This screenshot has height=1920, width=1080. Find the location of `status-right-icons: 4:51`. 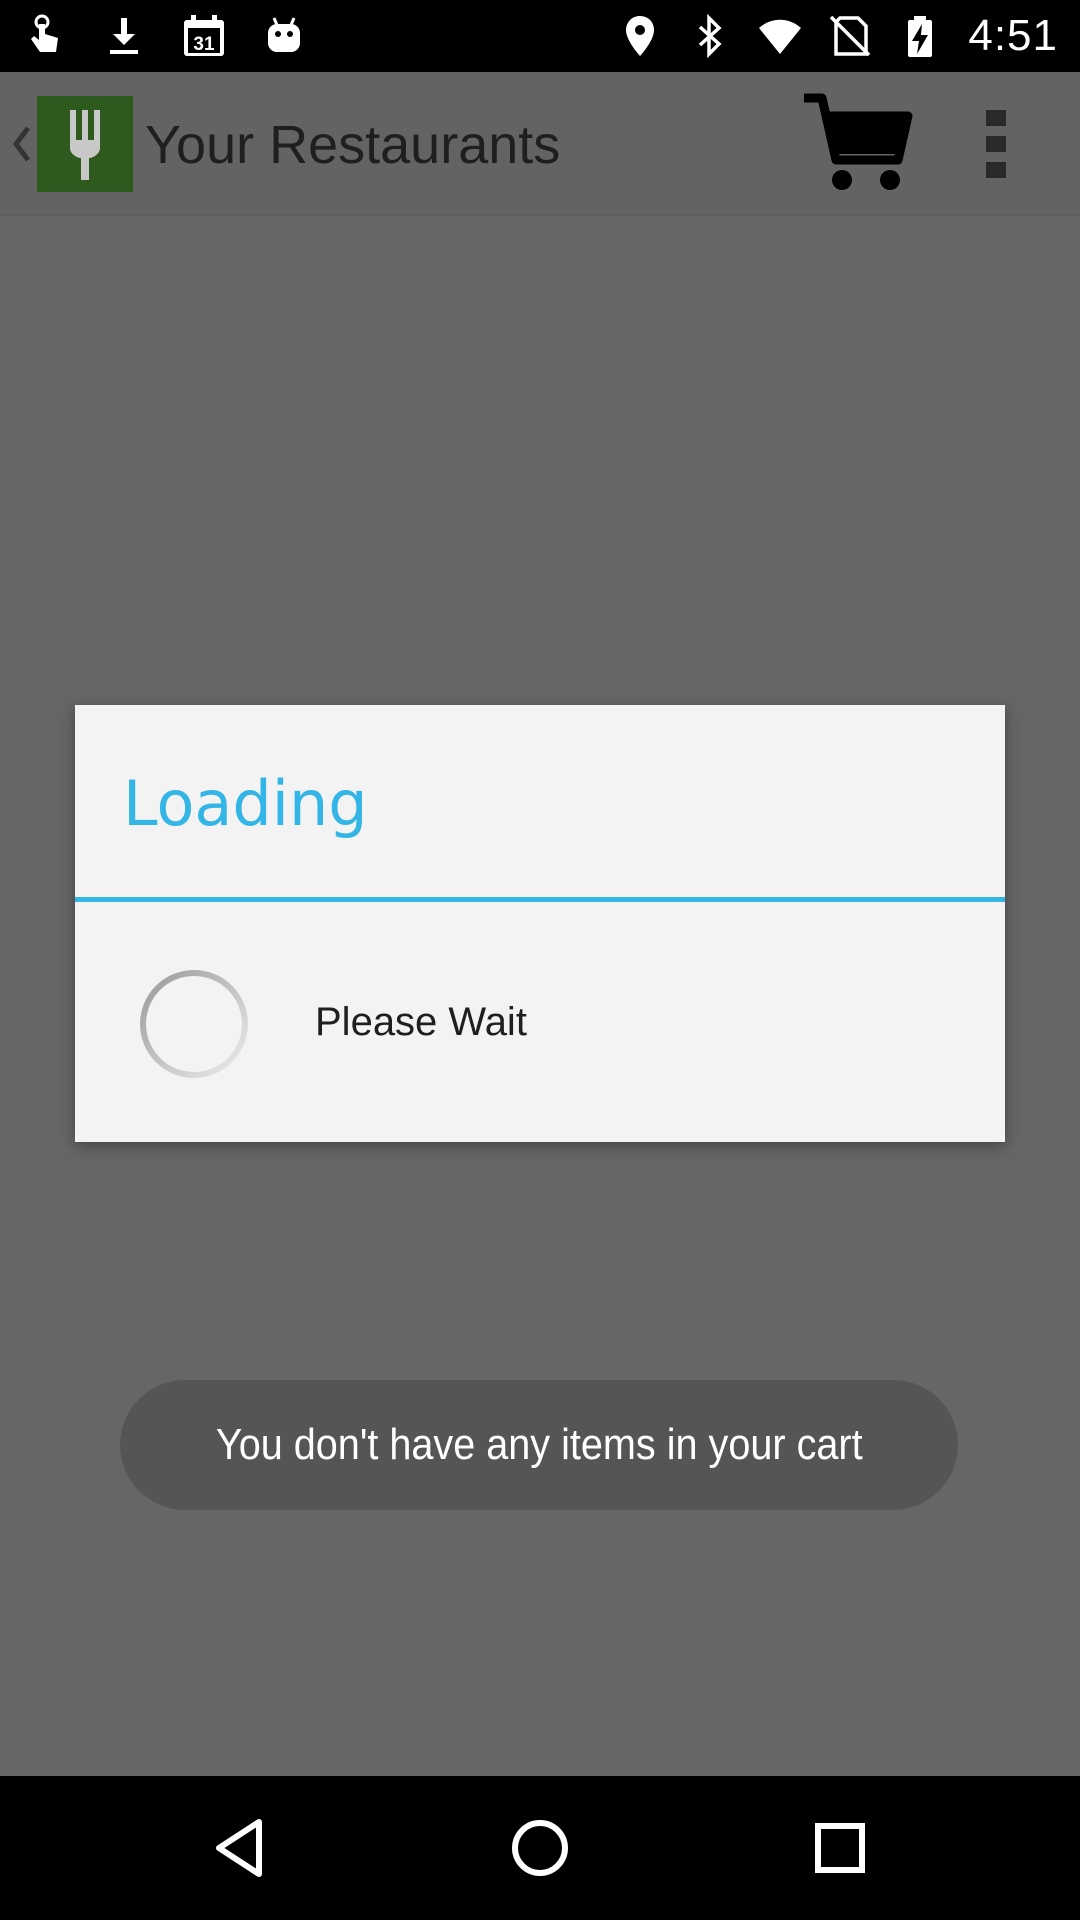

status-right-icons: 4:51 is located at coordinates (838, 36).